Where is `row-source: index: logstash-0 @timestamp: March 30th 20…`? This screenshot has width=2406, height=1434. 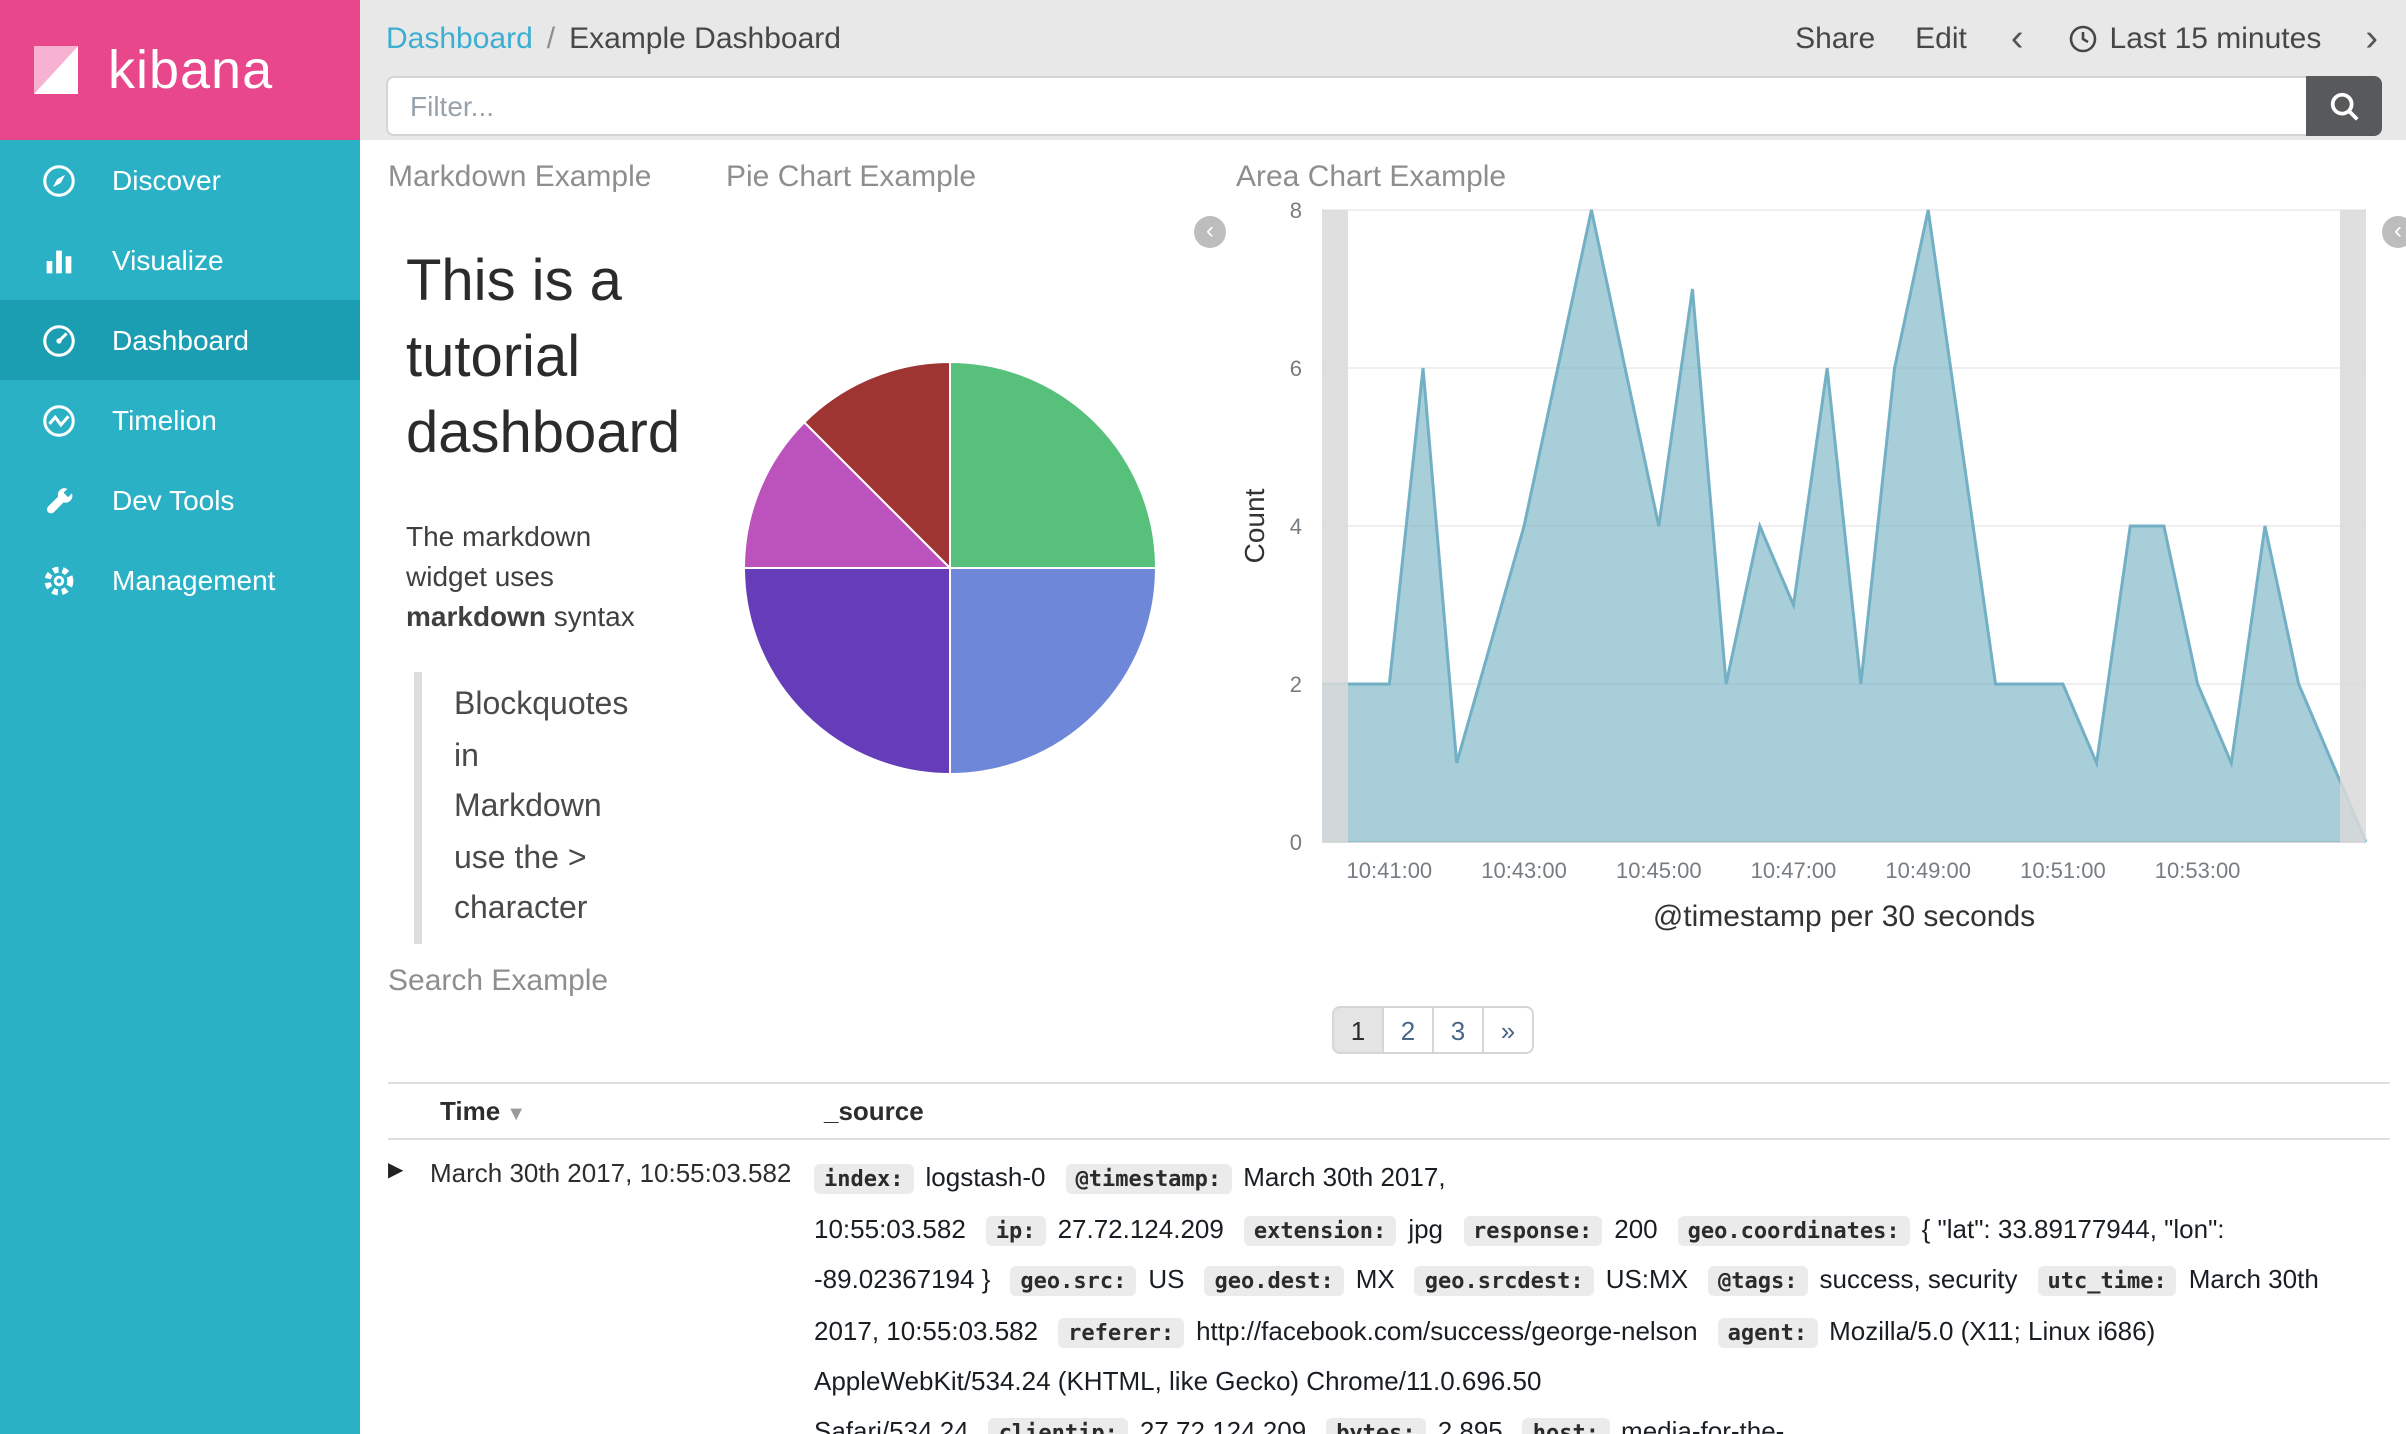
row-source: index: logstash-0 @timestamp: March 30th 20… is located at coordinates (1602, 1294).